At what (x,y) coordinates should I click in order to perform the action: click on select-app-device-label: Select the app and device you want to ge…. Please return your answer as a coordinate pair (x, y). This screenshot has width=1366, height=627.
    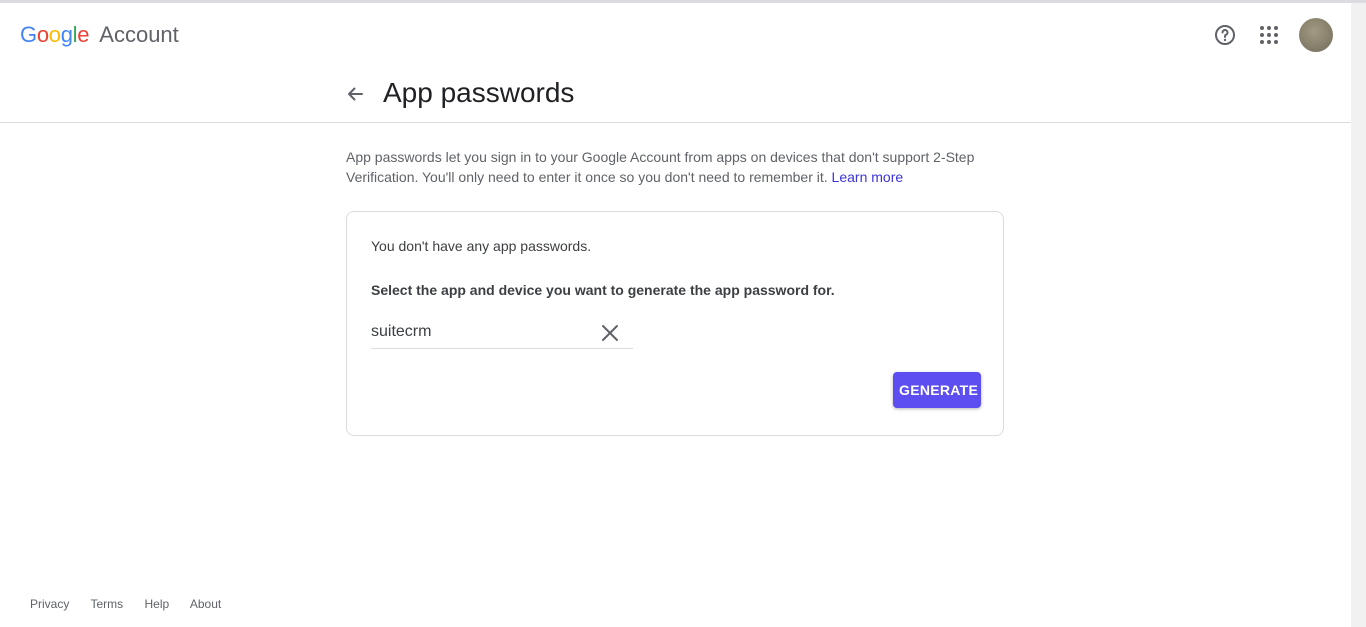
    Looking at the image, I should click on (603, 290).